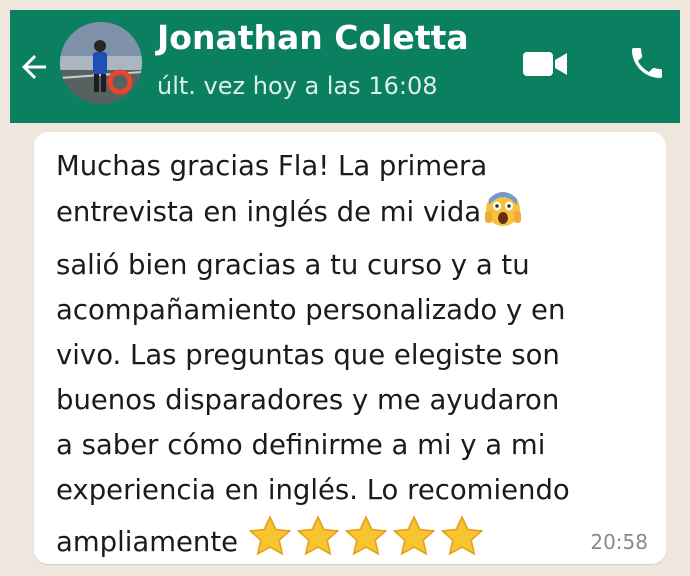 The width and height of the screenshot is (690, 576). I want to click on back-arrow-icon, so click(34, 67).